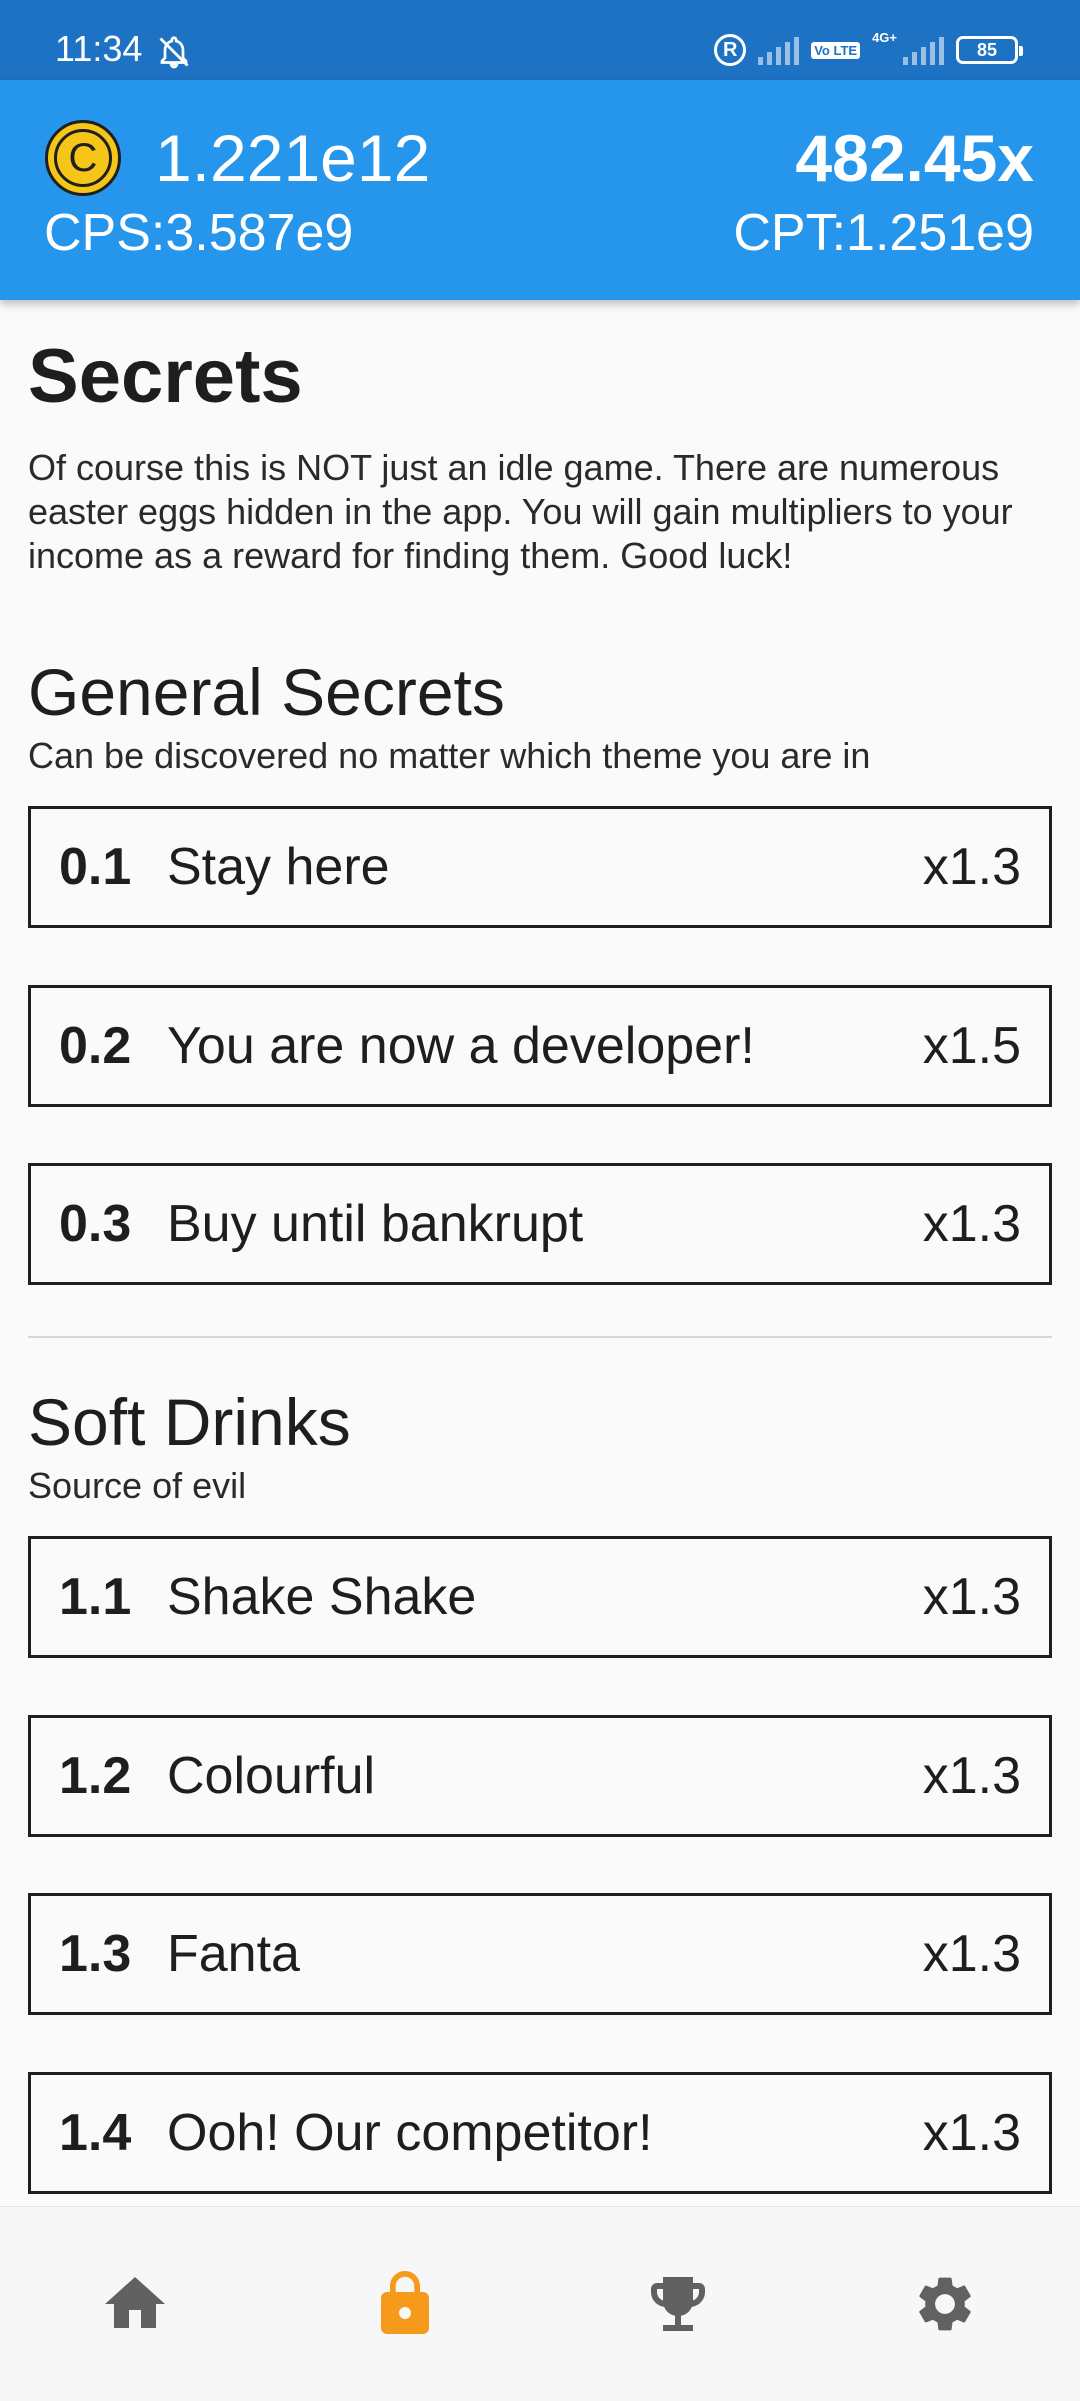 The width and height of the screenshot is (1080, 2401). What do you see at coordinates (914, 158) in the screenshot?
I see `multiplier-value: 482.45x` at bounding box center [914, 158].